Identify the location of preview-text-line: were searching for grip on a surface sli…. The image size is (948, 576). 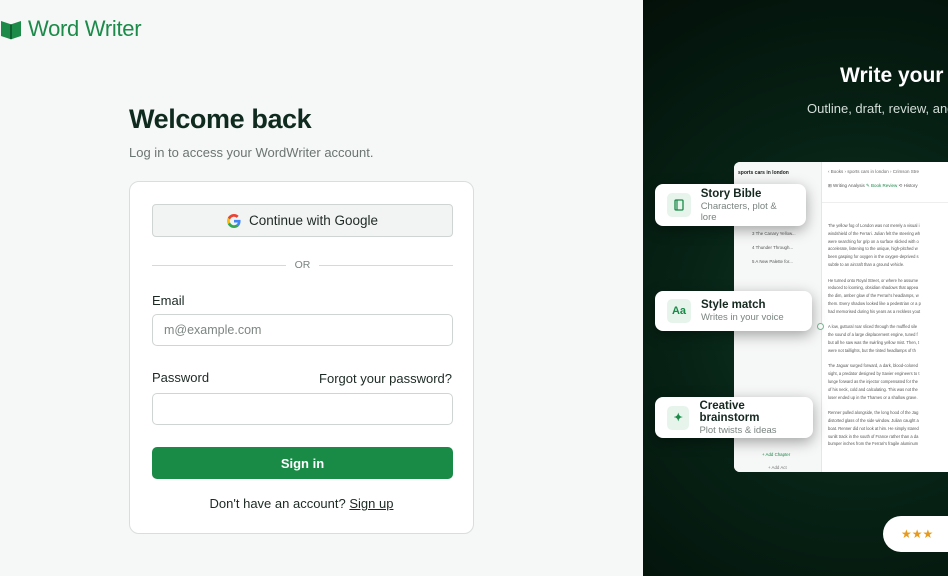
(873, 241).